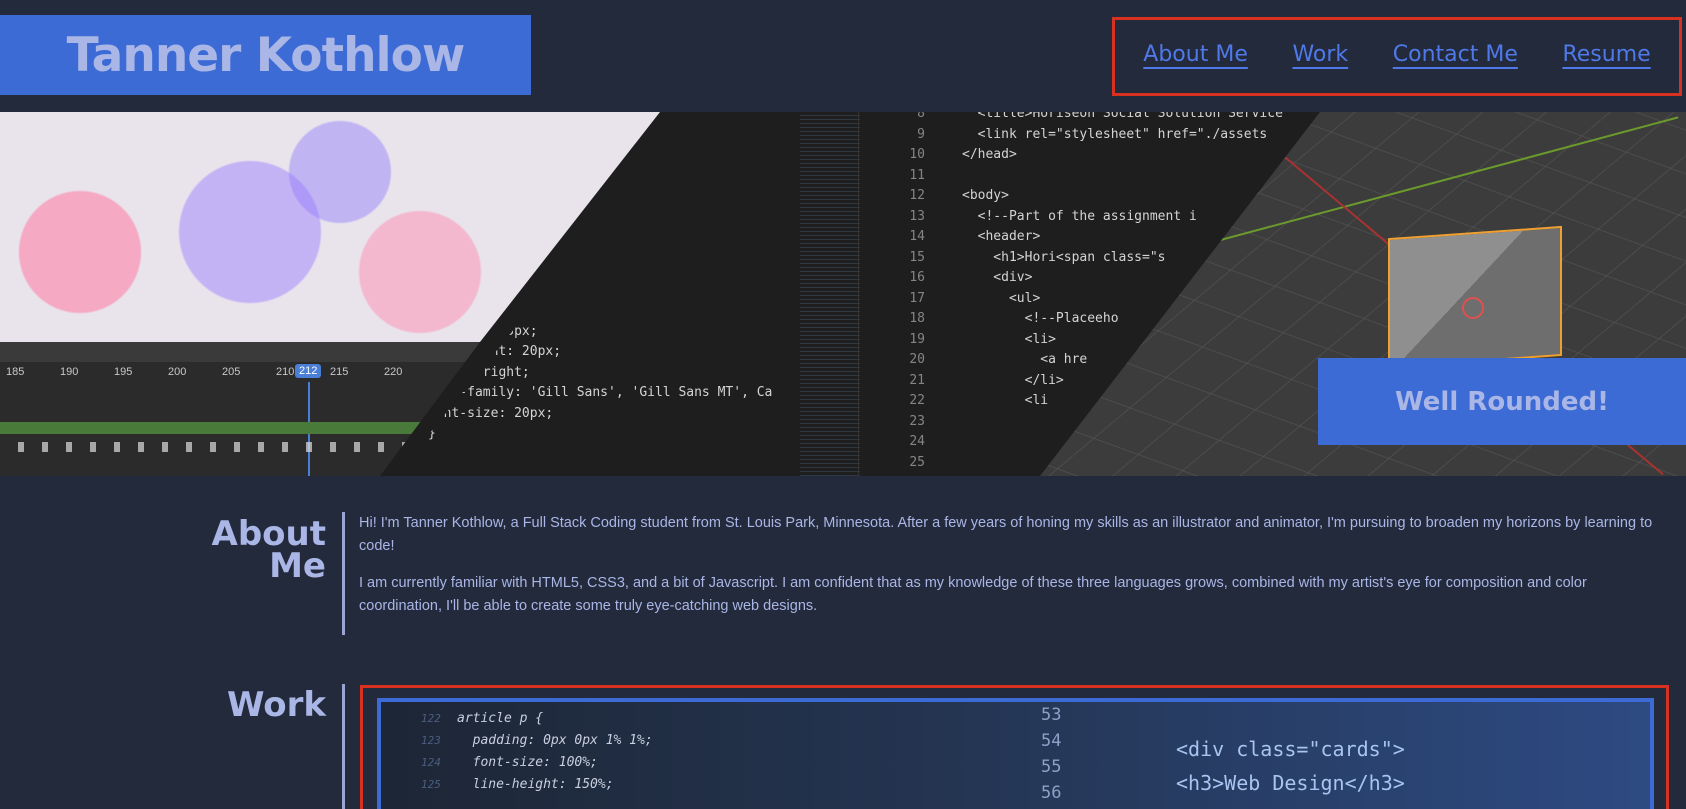 The image size is (1686, 809). What do you see at coordinates (431, 762) in the screenshot?
I see `code-line: 124` at bounding box center [431, 762].